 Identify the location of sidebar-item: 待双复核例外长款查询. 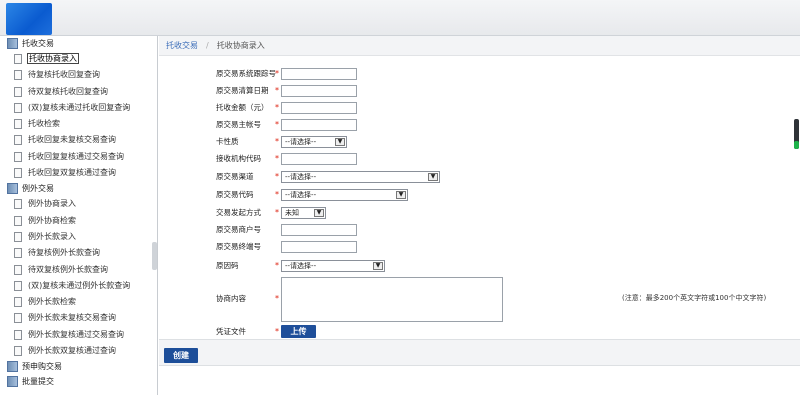
(78, 270).